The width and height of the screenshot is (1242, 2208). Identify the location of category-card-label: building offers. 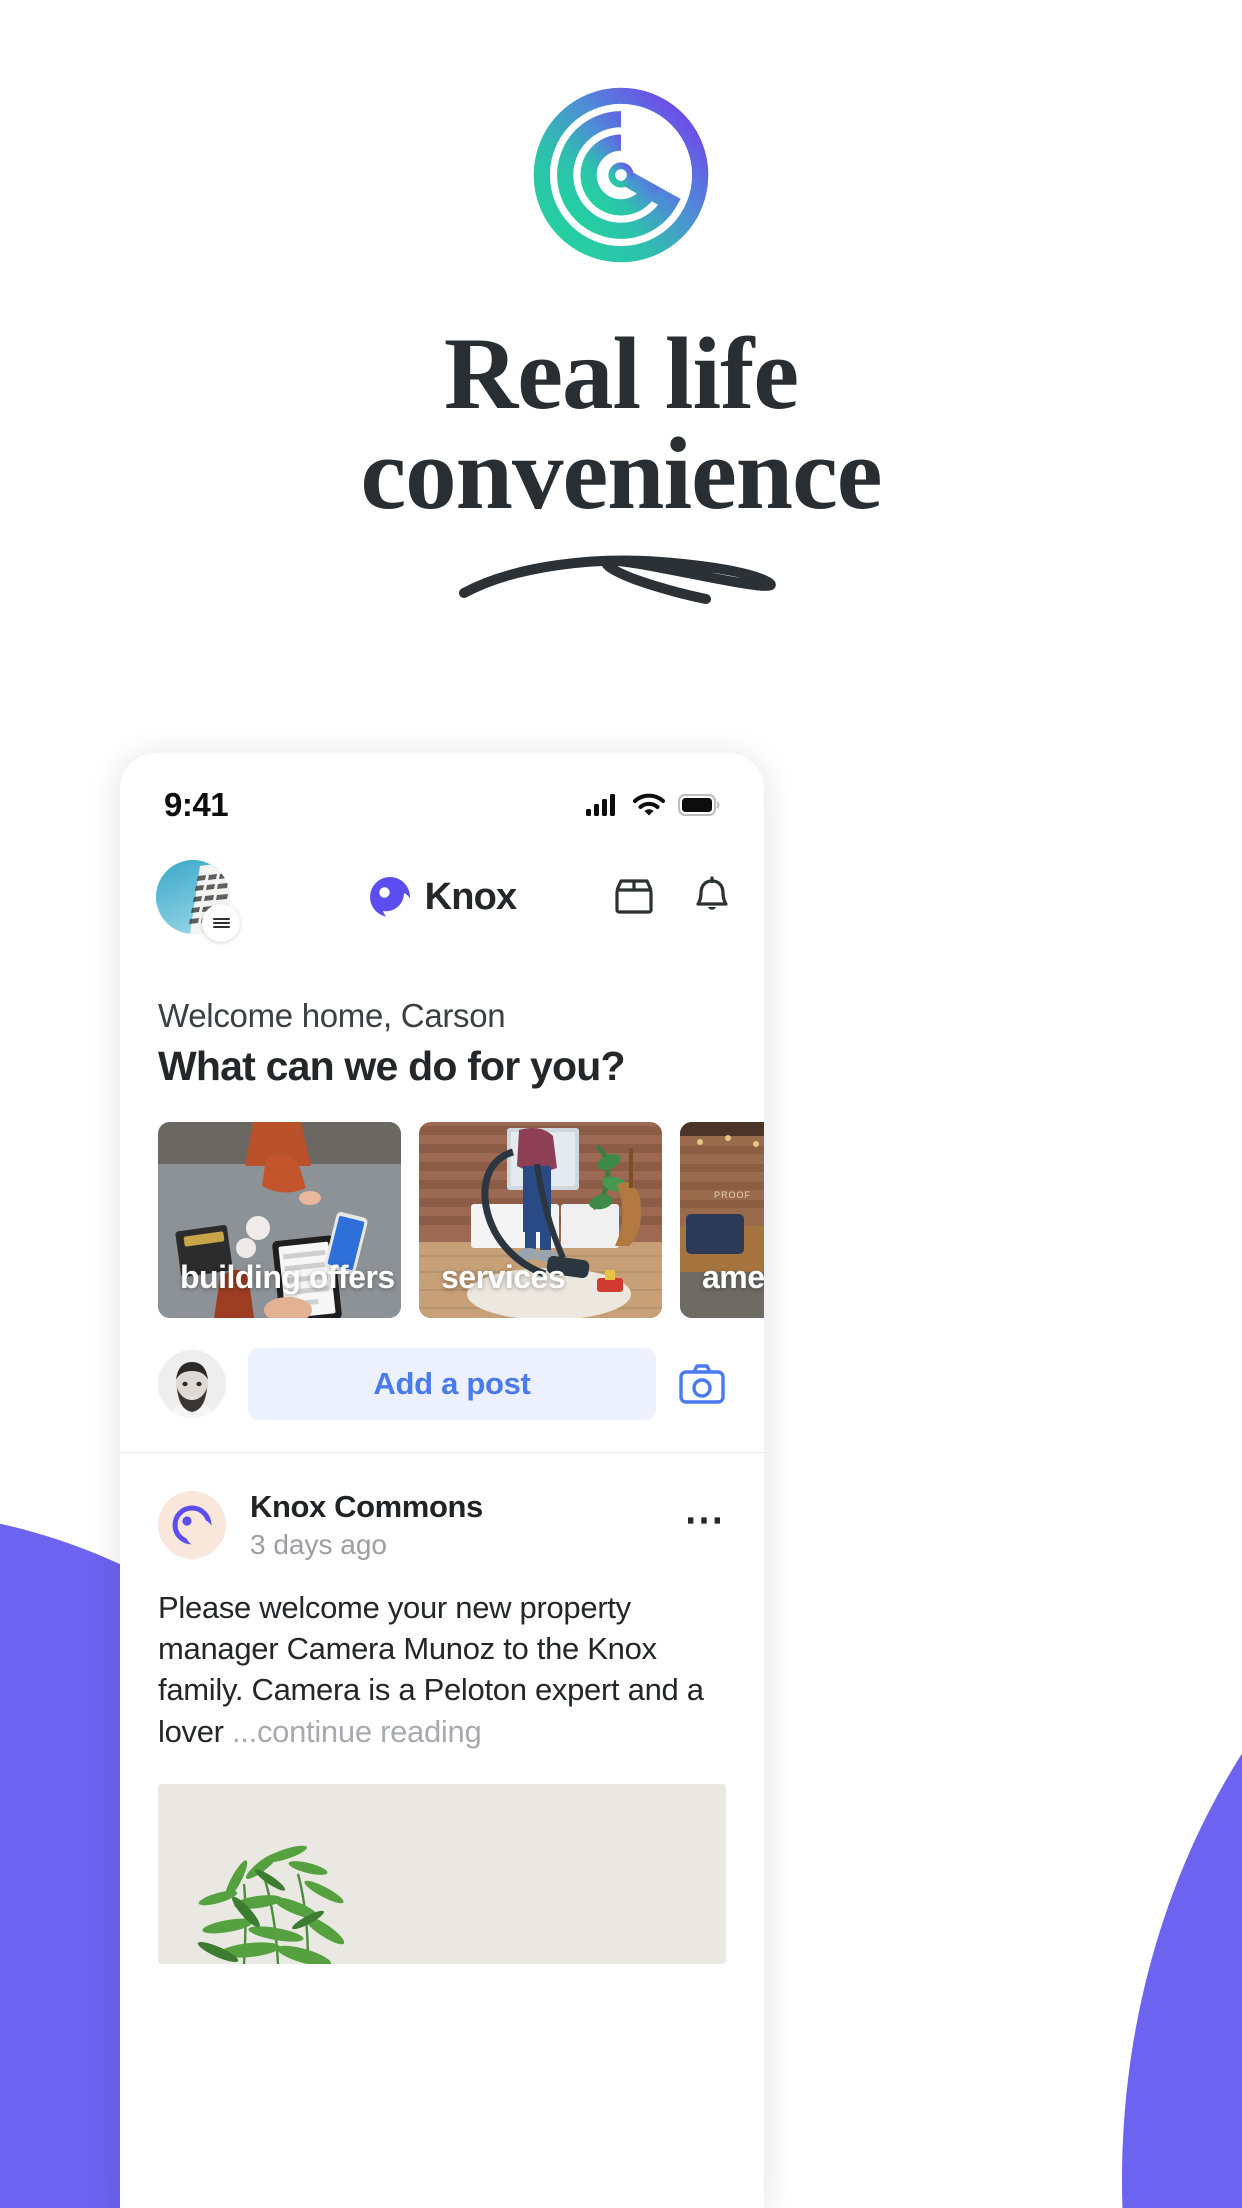
(287, 1277).